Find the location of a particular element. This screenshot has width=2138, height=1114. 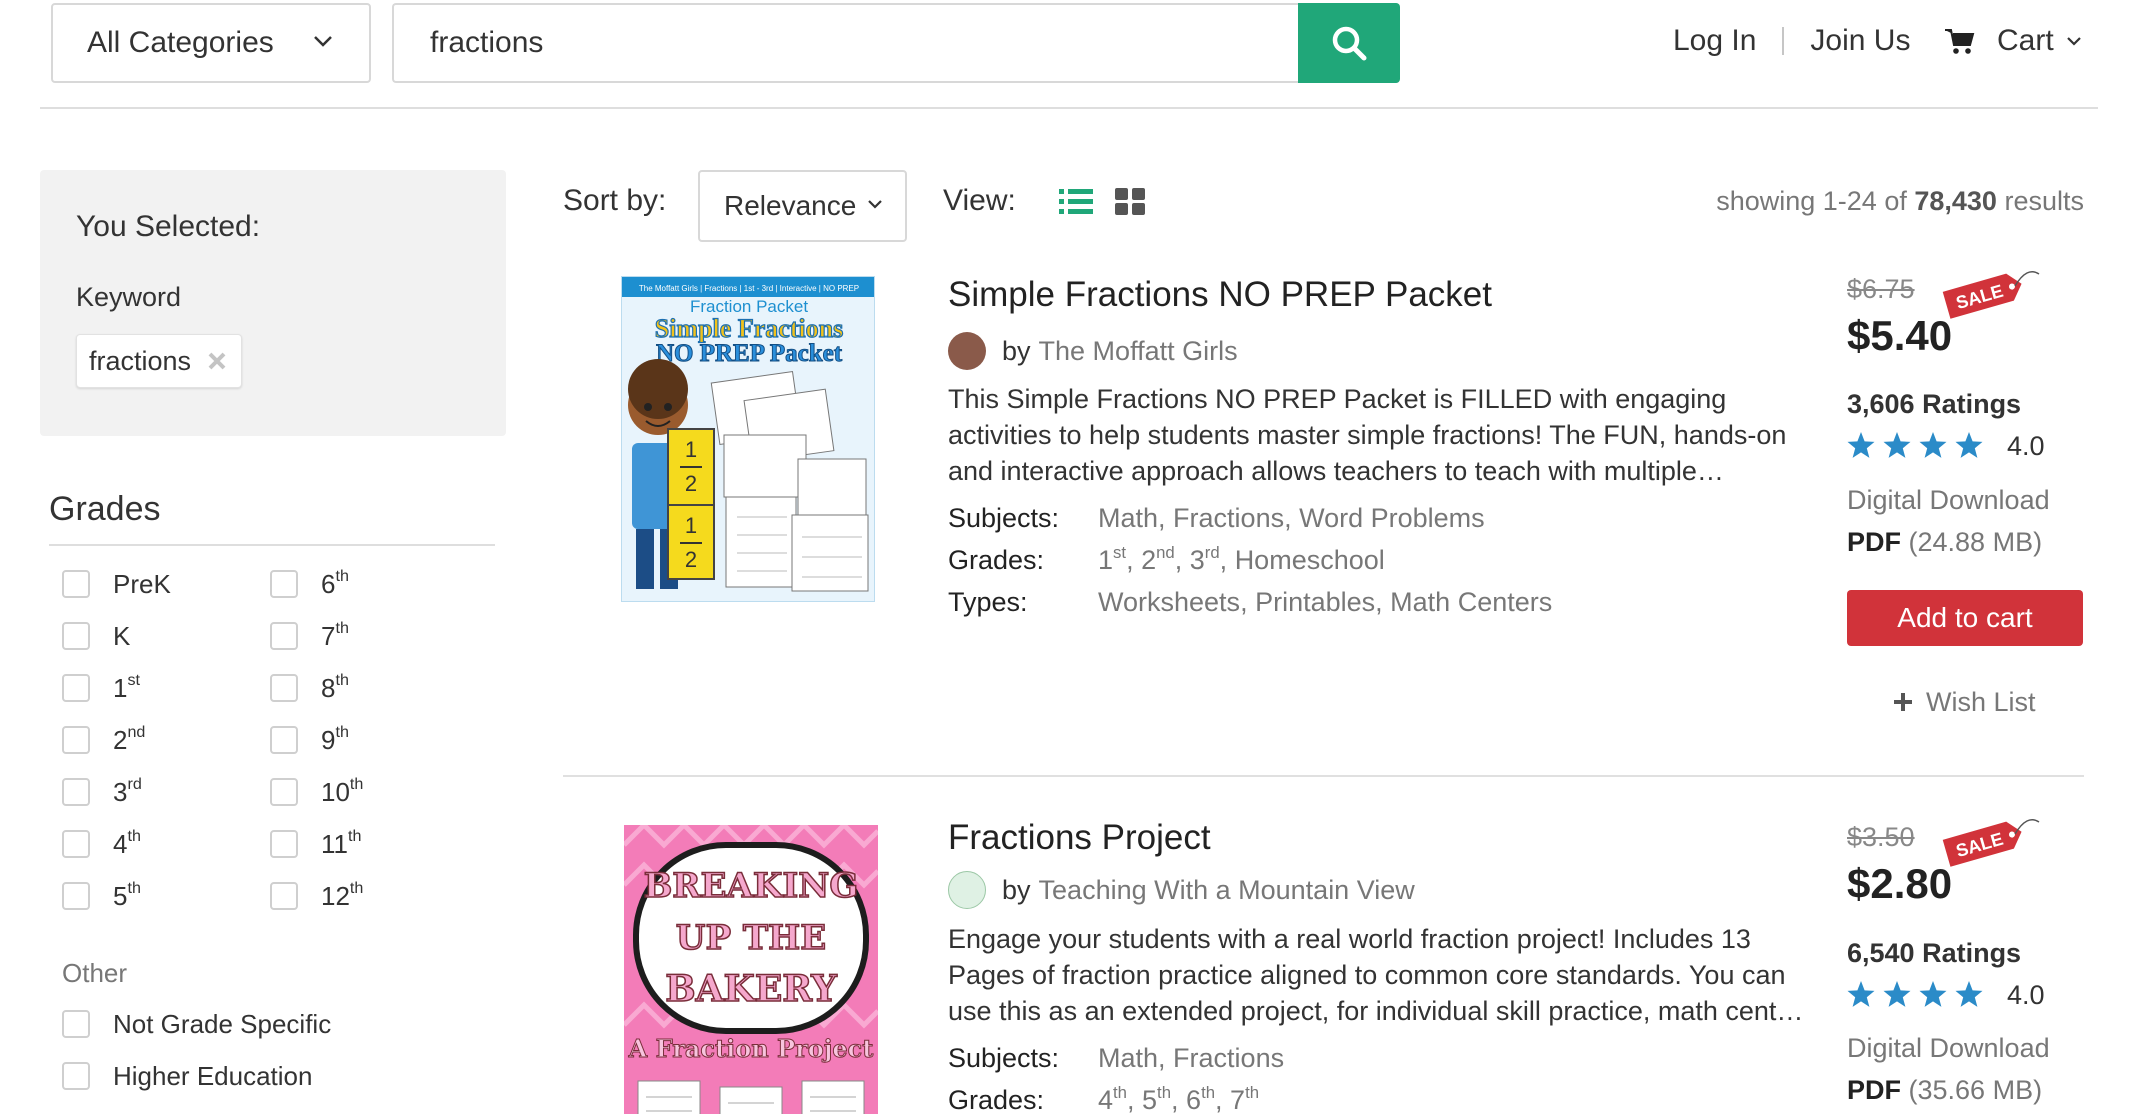

sale-tag-icon: SALE is located at coordinates (1991, 295).